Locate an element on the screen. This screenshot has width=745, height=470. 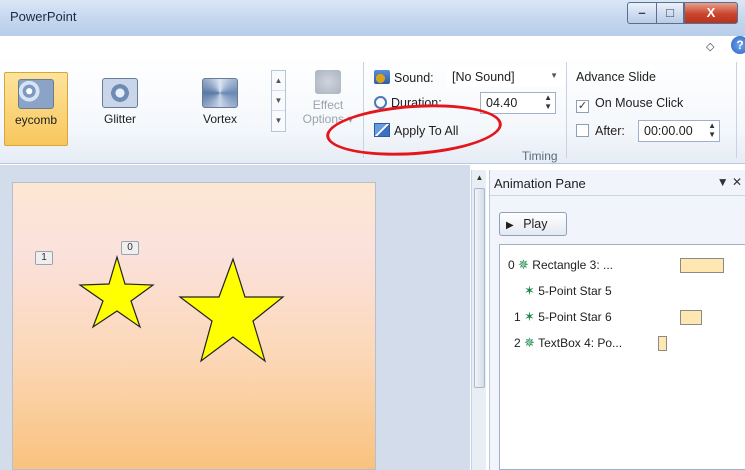
effect-options-label-1: Effect is located at coordinates (328, 105).